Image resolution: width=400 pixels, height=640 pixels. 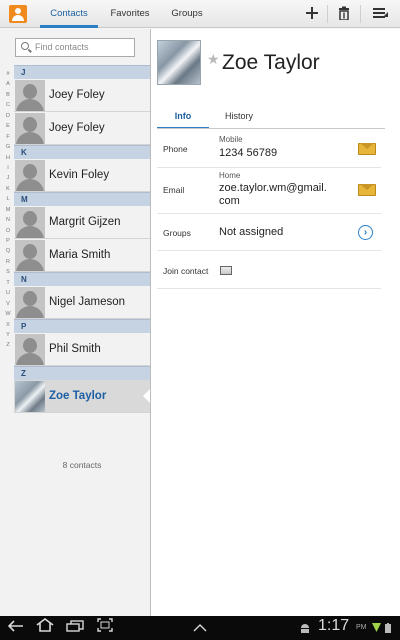 I want to click on contact-list-item: Nigel Jameson, so click(x=82, y=302).